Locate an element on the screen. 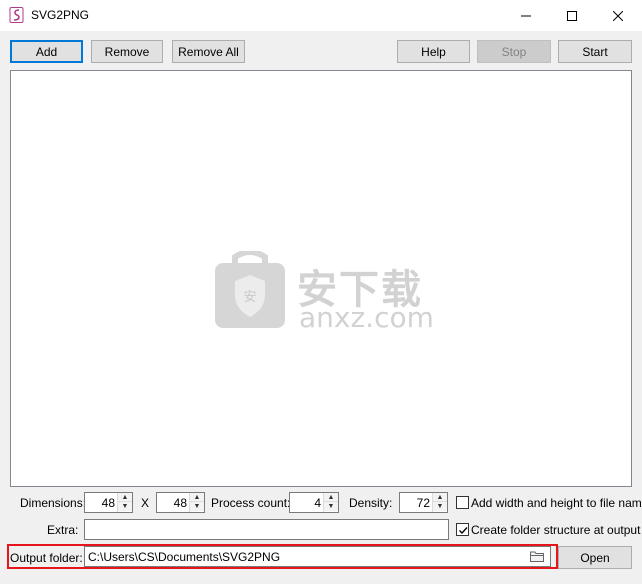 The image size is (642, 584). process-up-arrow-icon: ▲ is located at coordinates (331, 497).